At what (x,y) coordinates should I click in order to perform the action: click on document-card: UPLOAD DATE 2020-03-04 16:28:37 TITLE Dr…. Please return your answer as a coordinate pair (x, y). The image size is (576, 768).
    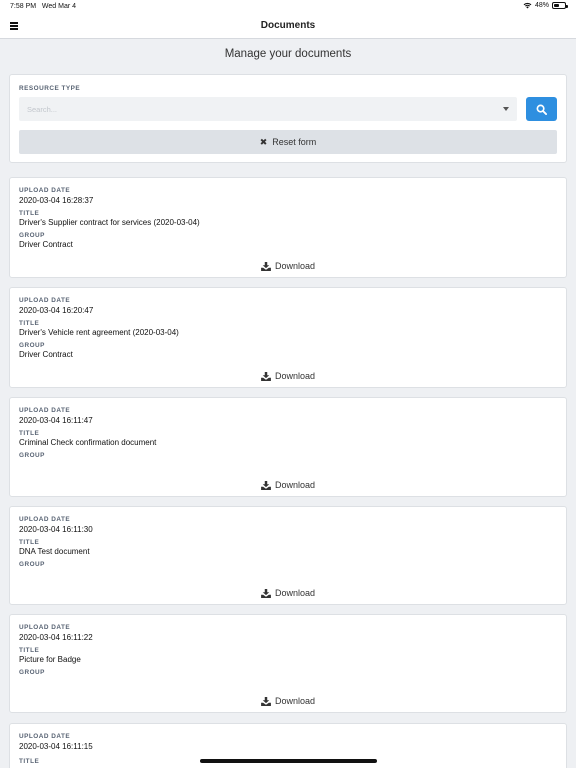
    Looking at the image, I should click on (288, 227).